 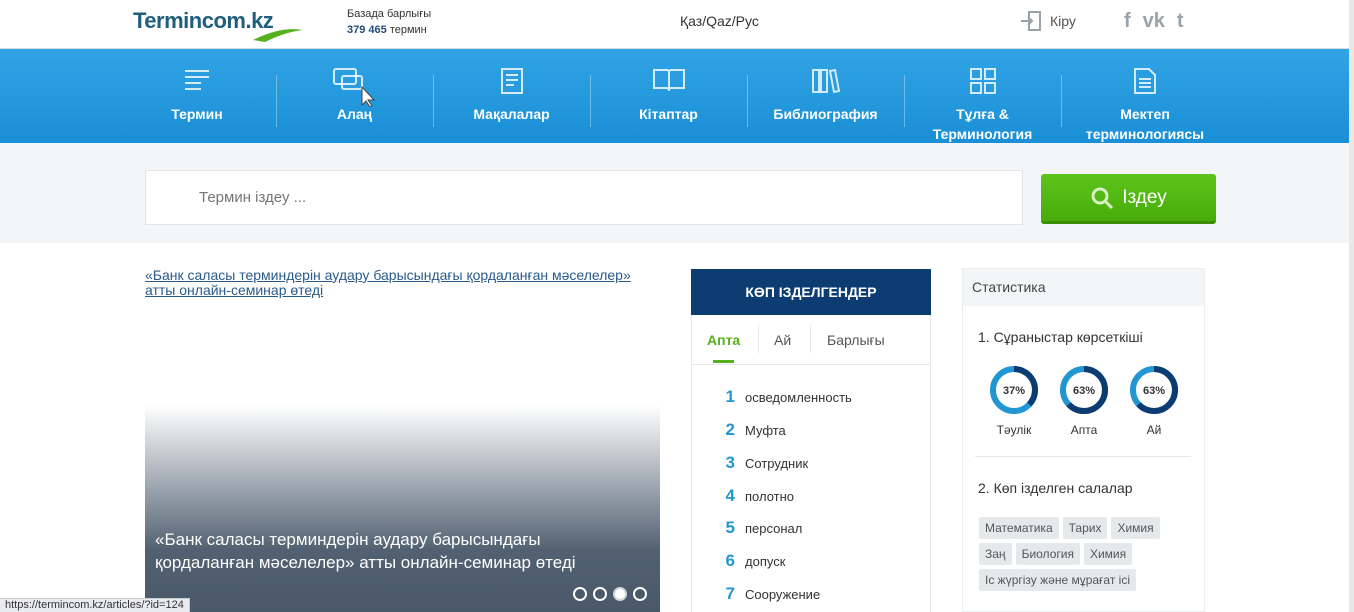 I want to click on search-button-label: Іздеу, so click(x=1144, y=197).